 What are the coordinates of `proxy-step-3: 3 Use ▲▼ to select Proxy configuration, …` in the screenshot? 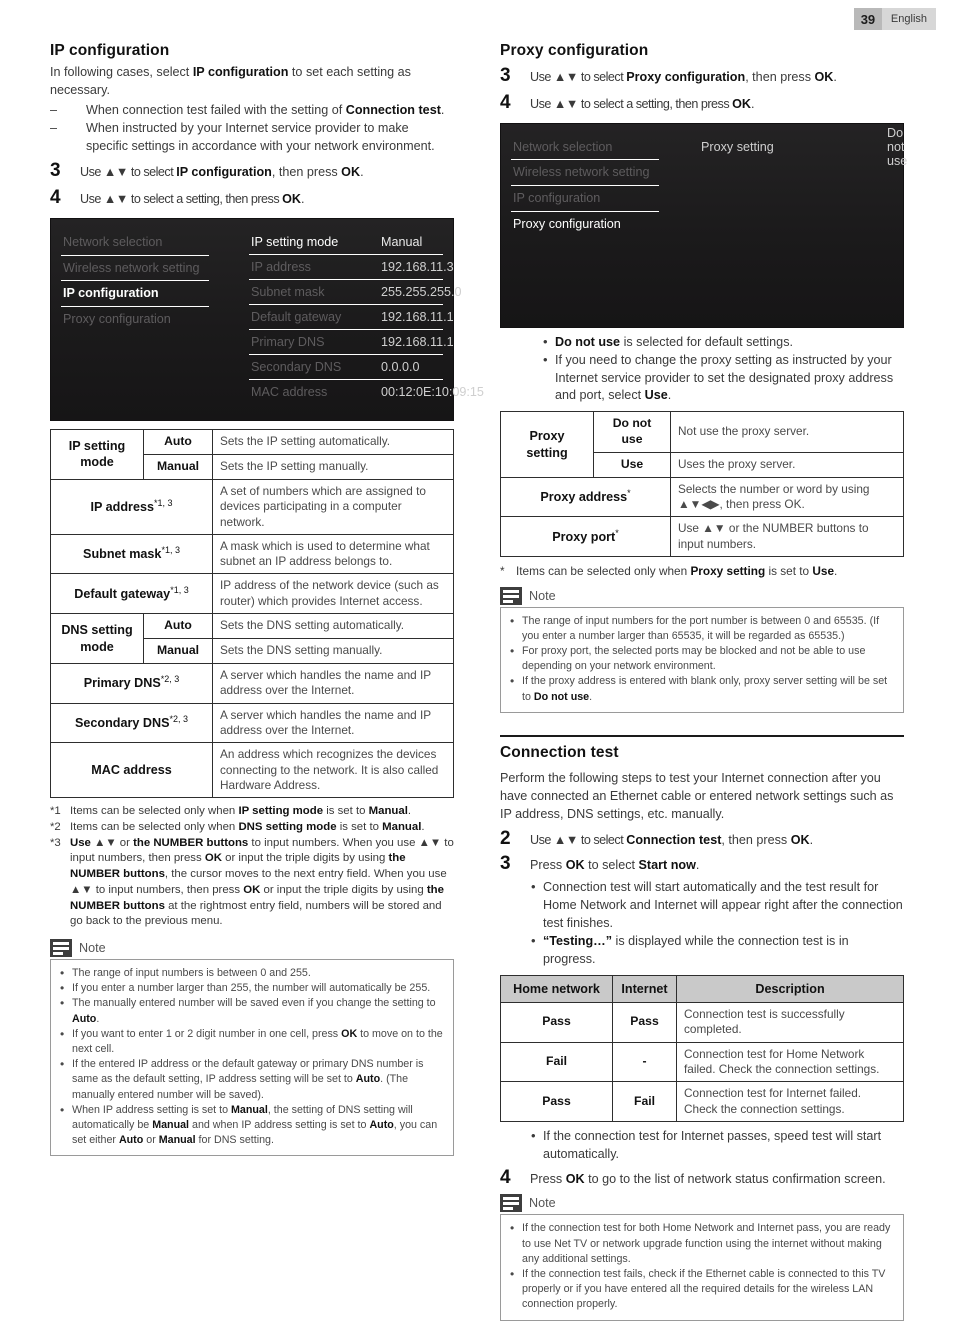 It's located at (702, 76).